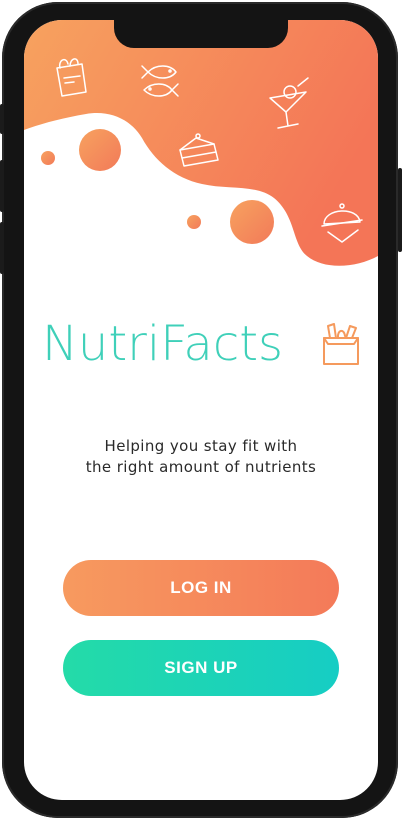  I want to click on tagline-line-1: Helping you stay fit with, so click(201, 446).